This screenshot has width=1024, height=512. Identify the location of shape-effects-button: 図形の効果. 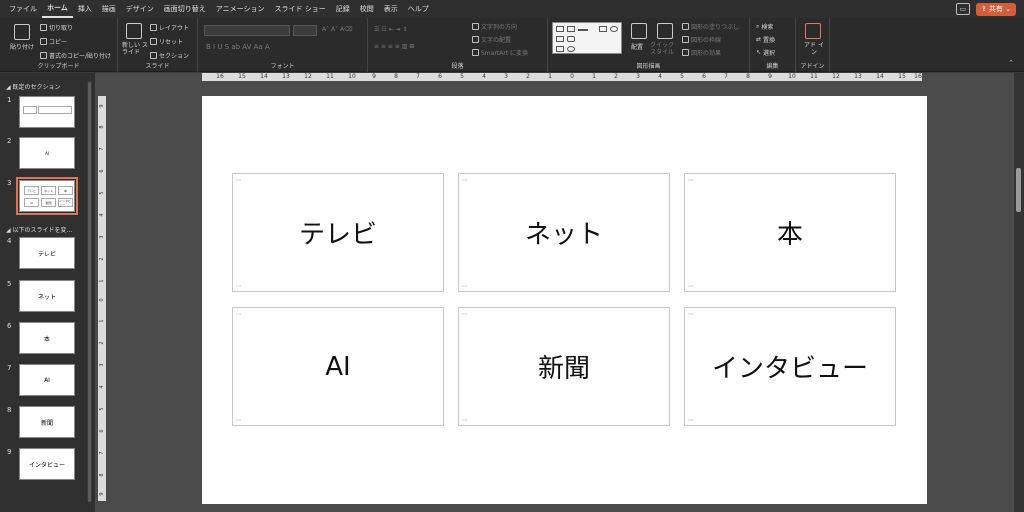
(701, 52).